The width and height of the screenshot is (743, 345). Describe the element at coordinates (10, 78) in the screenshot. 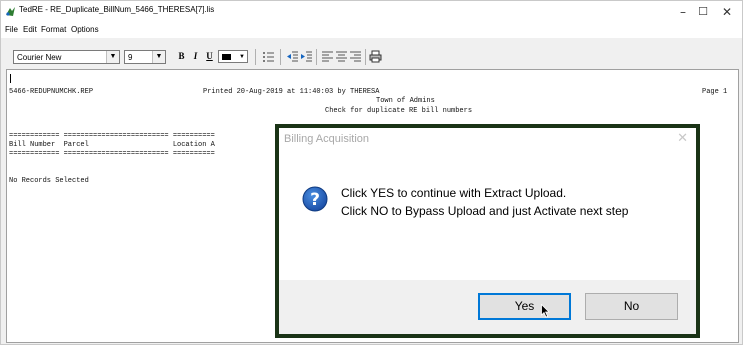

I see `text-caret` at that location.